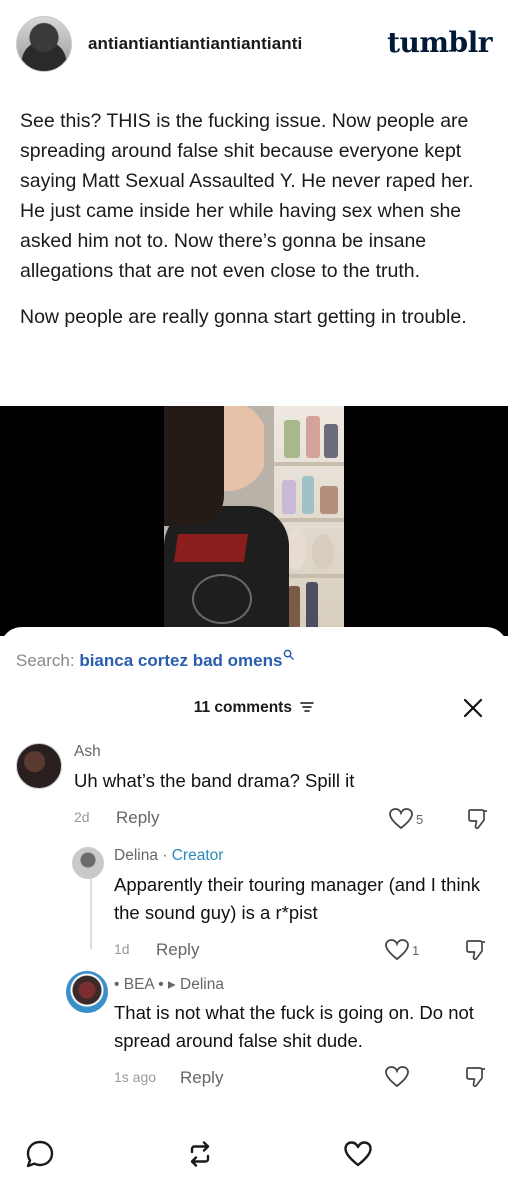  What do you see at coordinates (169, 984) in the screenshot?
I see `commenter-name: • BEA • ▸ Delina` at bounding box center [169, 984].